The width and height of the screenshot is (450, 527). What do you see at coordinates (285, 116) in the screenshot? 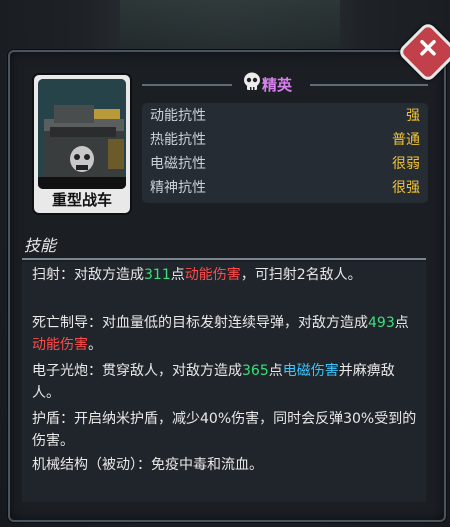
I see `resistance-row: 动能抗性 强` at bounding box center [285, 116].